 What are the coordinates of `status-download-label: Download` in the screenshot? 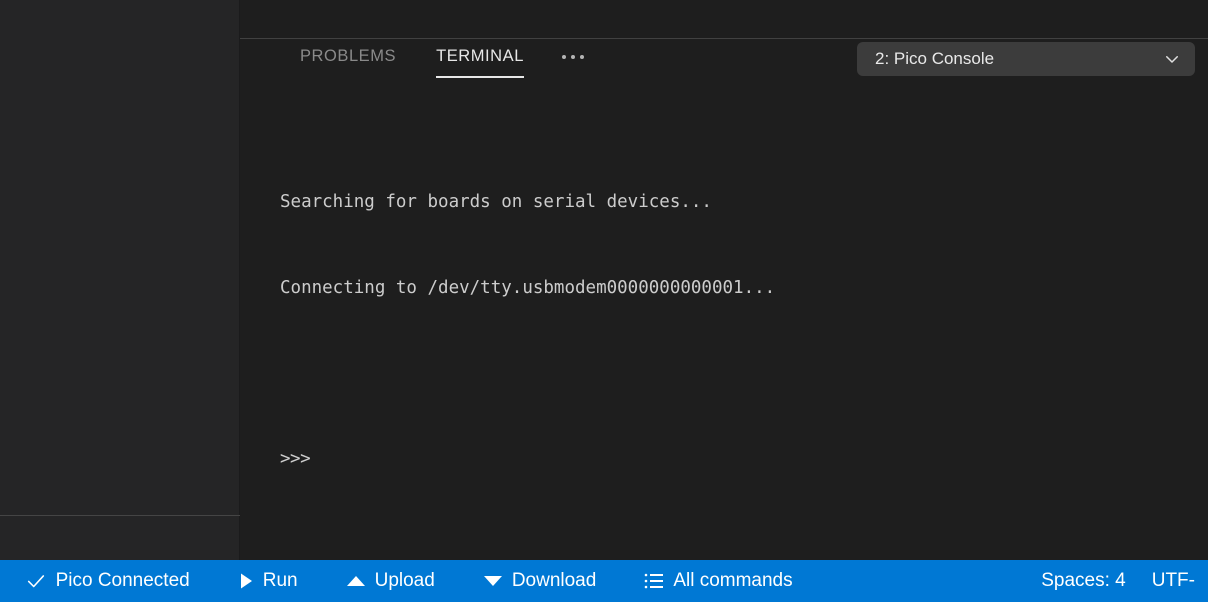 It's located at (554, 580).